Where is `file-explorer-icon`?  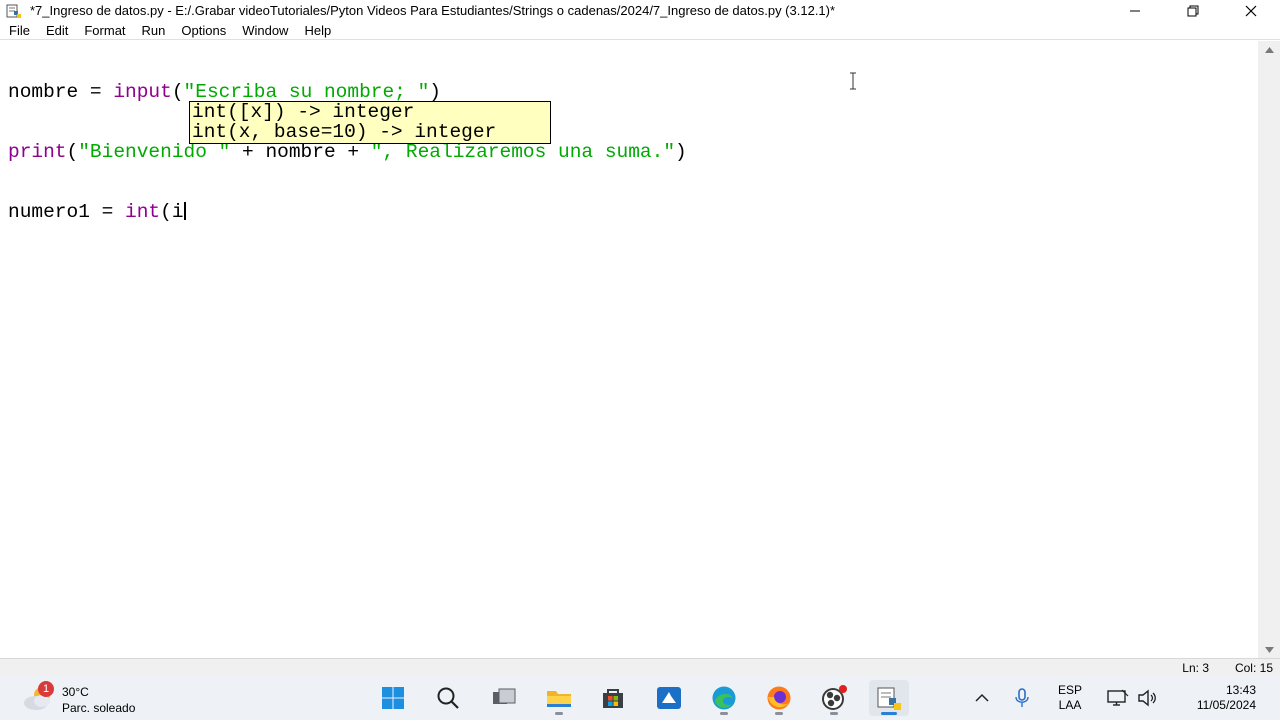
file-explorer-icon is located at coordinates (559, 699).